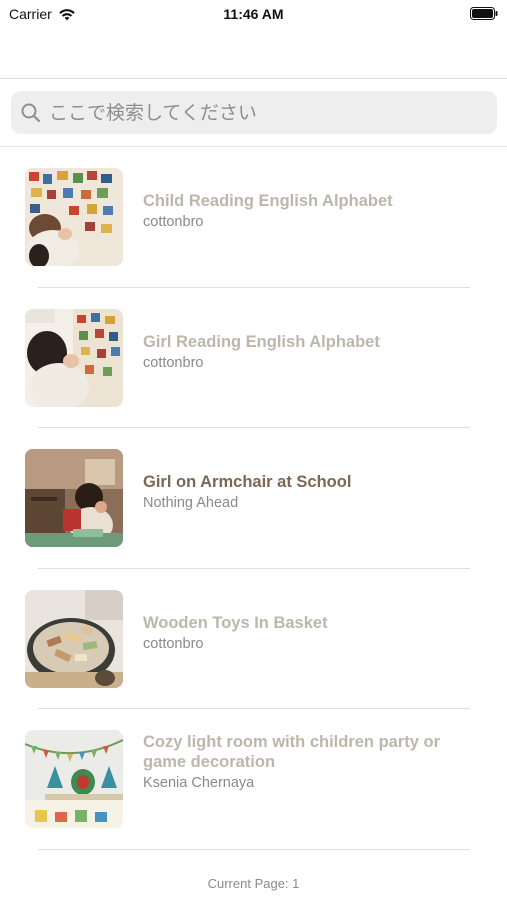 The height and width of the screenshot is (900, 507). Describe the element at coordinates (308, 352) in the screenshot. I see `item-text: Girl Reading English Alphabet cottonbro` at that location.